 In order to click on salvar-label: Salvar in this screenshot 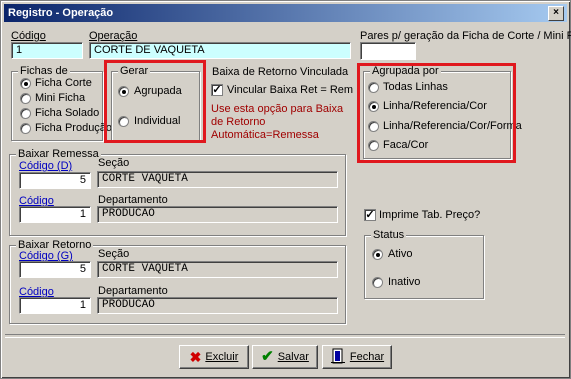, I will do `click(293, 357)`.